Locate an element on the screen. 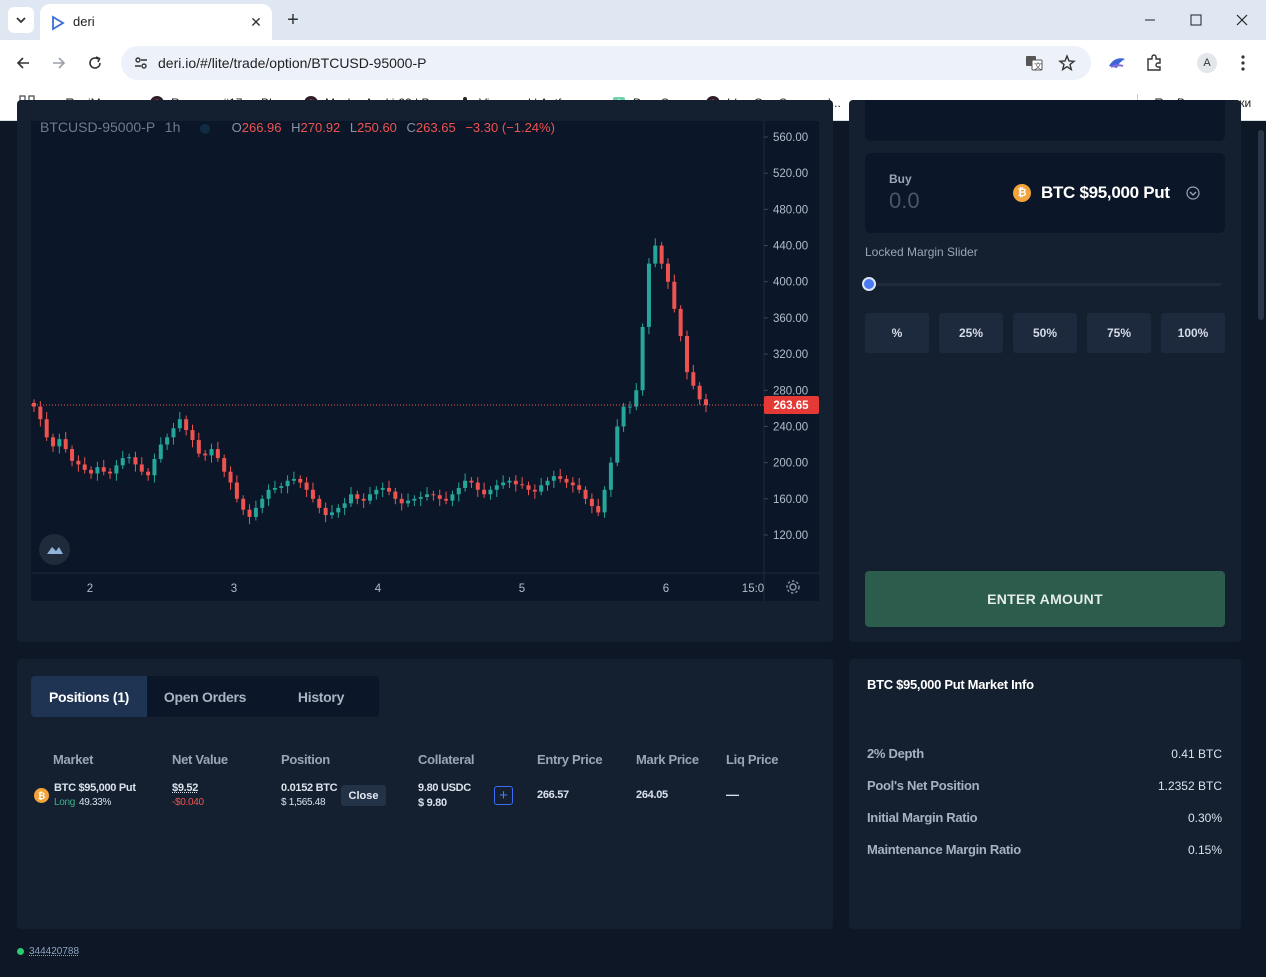 The width and height of the screenshot is (1266, 977). y-tick-label: 520.00 is located at coordinates (790, 174).